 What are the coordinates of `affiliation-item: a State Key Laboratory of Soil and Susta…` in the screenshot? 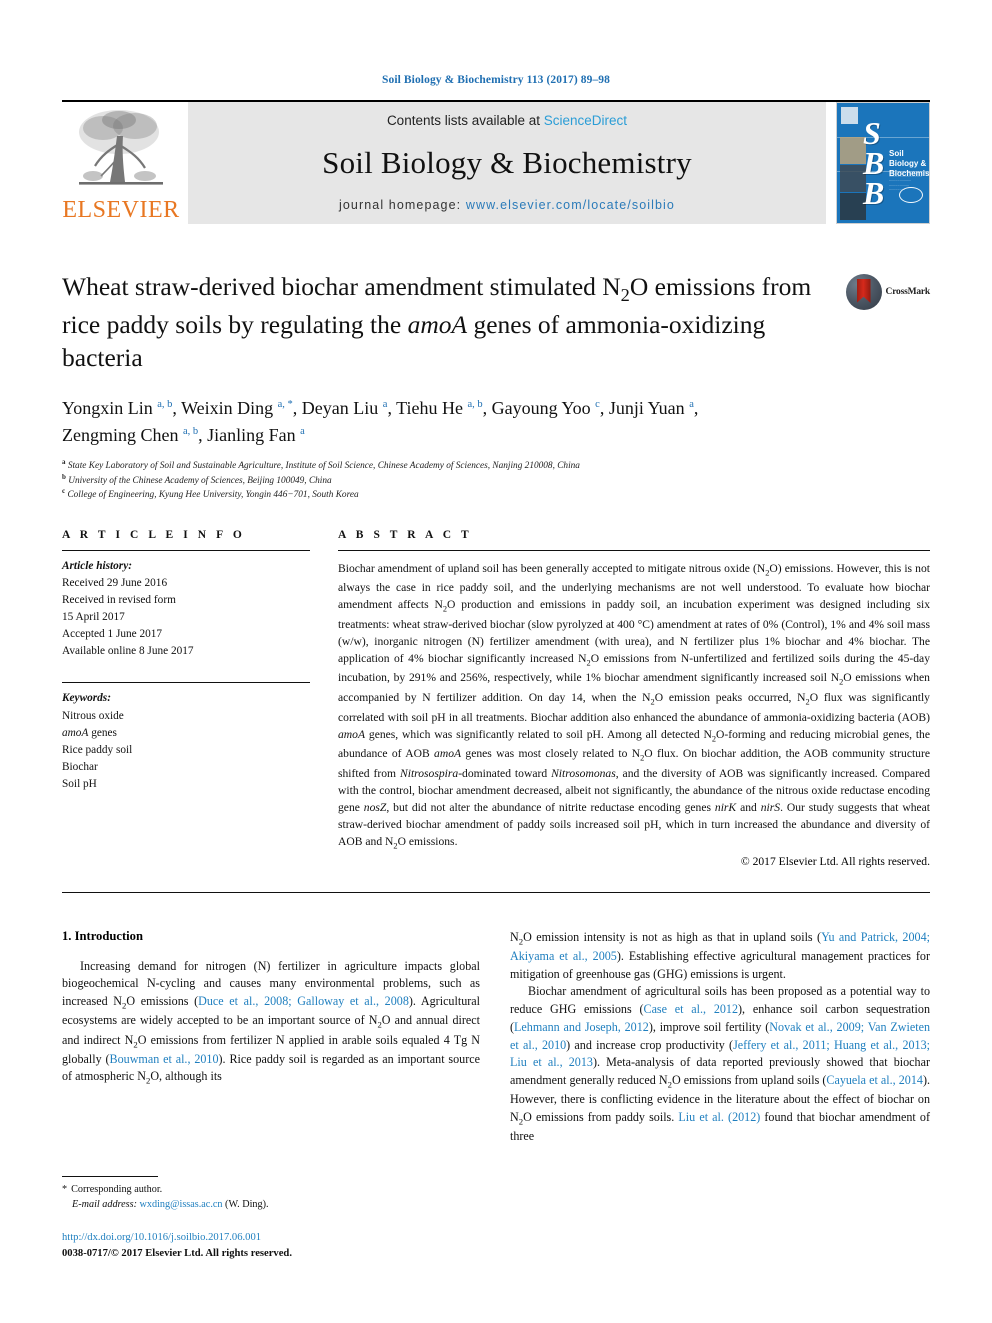 It's located at (496, 466).